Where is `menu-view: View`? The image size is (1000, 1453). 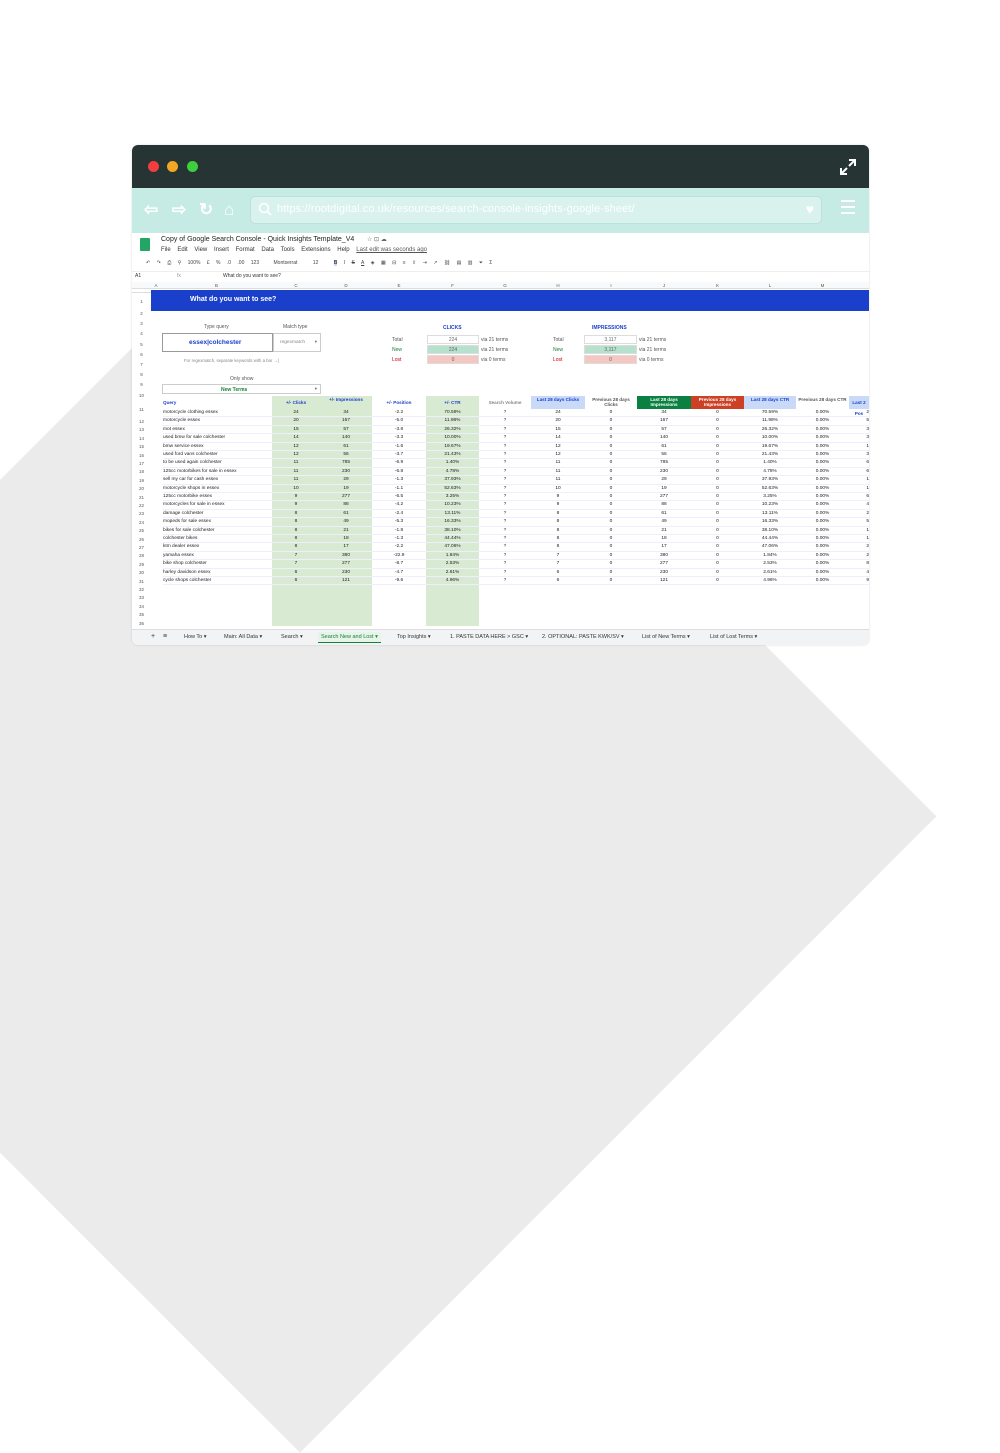
menu-view: View is located at coordinates (200, 250).